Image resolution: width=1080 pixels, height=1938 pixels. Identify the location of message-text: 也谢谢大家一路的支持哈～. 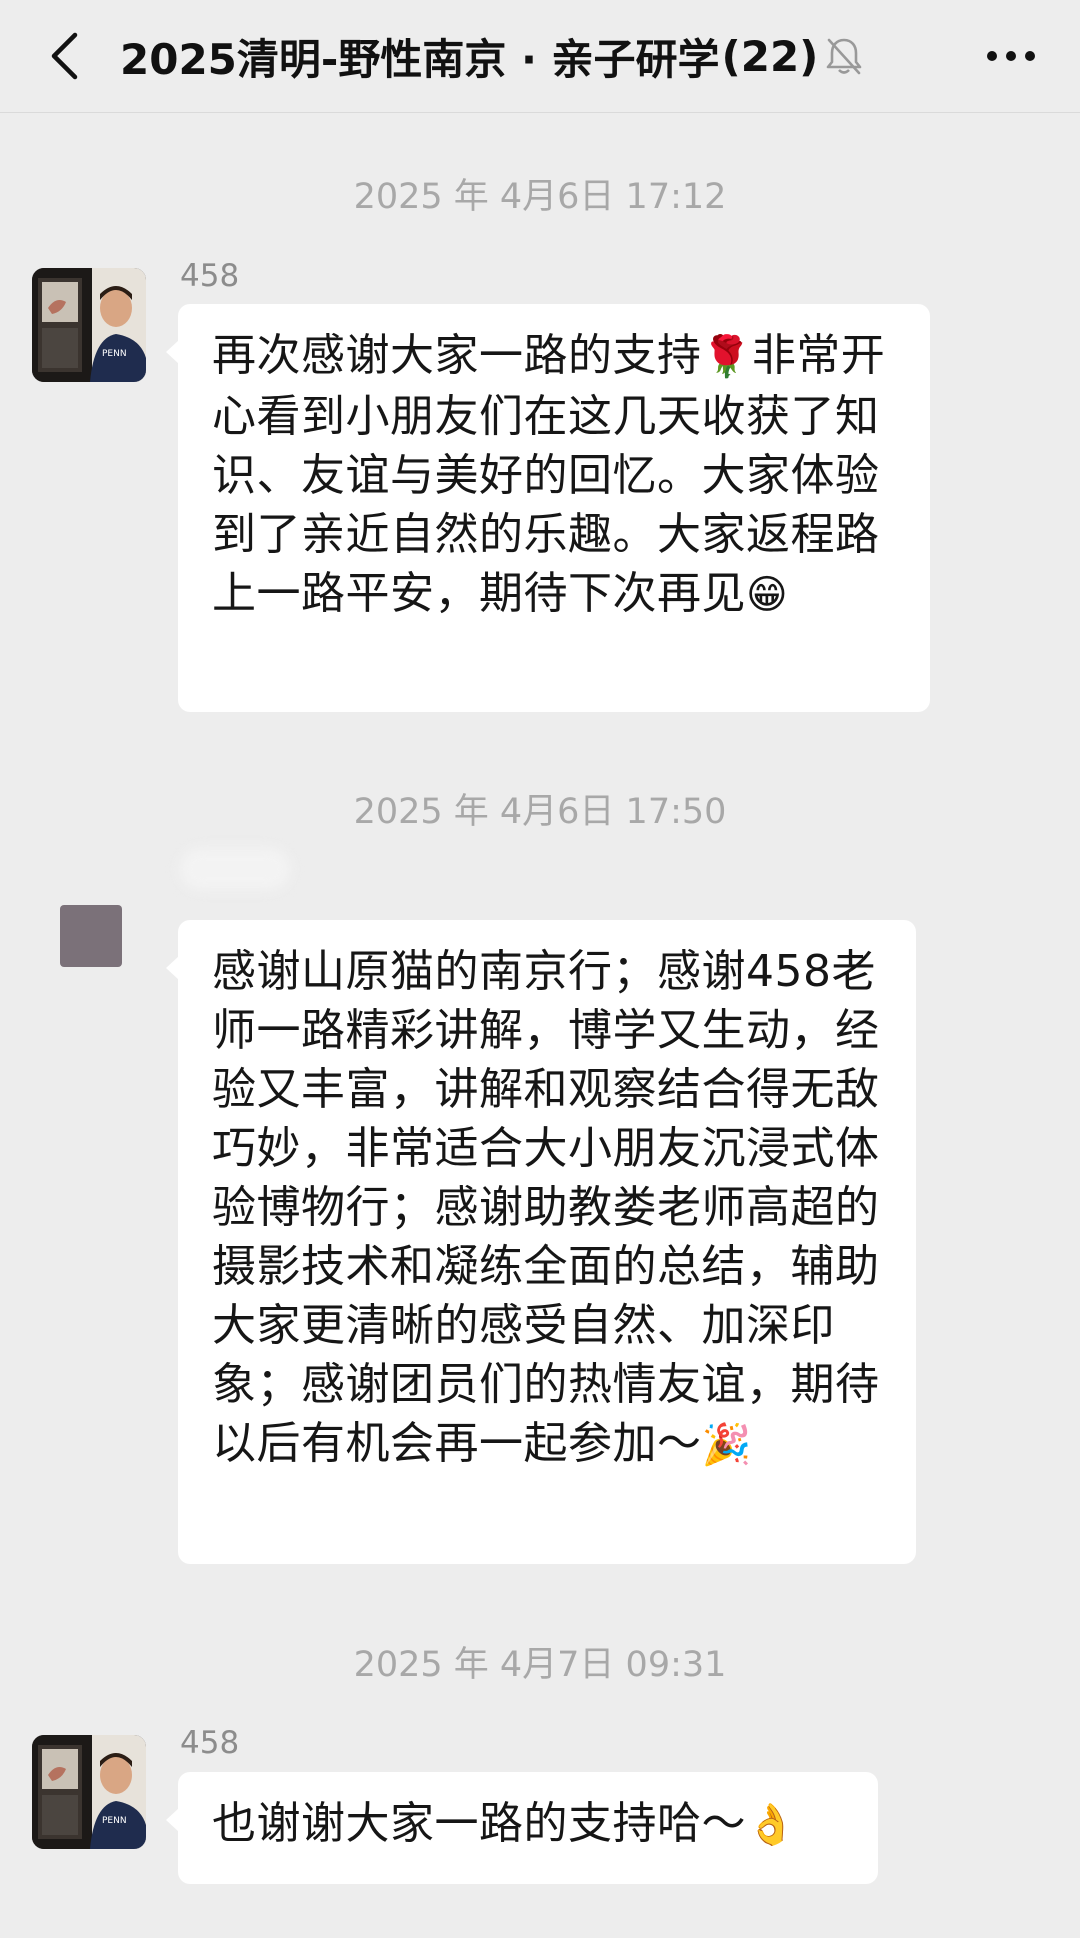
(479, 1823).